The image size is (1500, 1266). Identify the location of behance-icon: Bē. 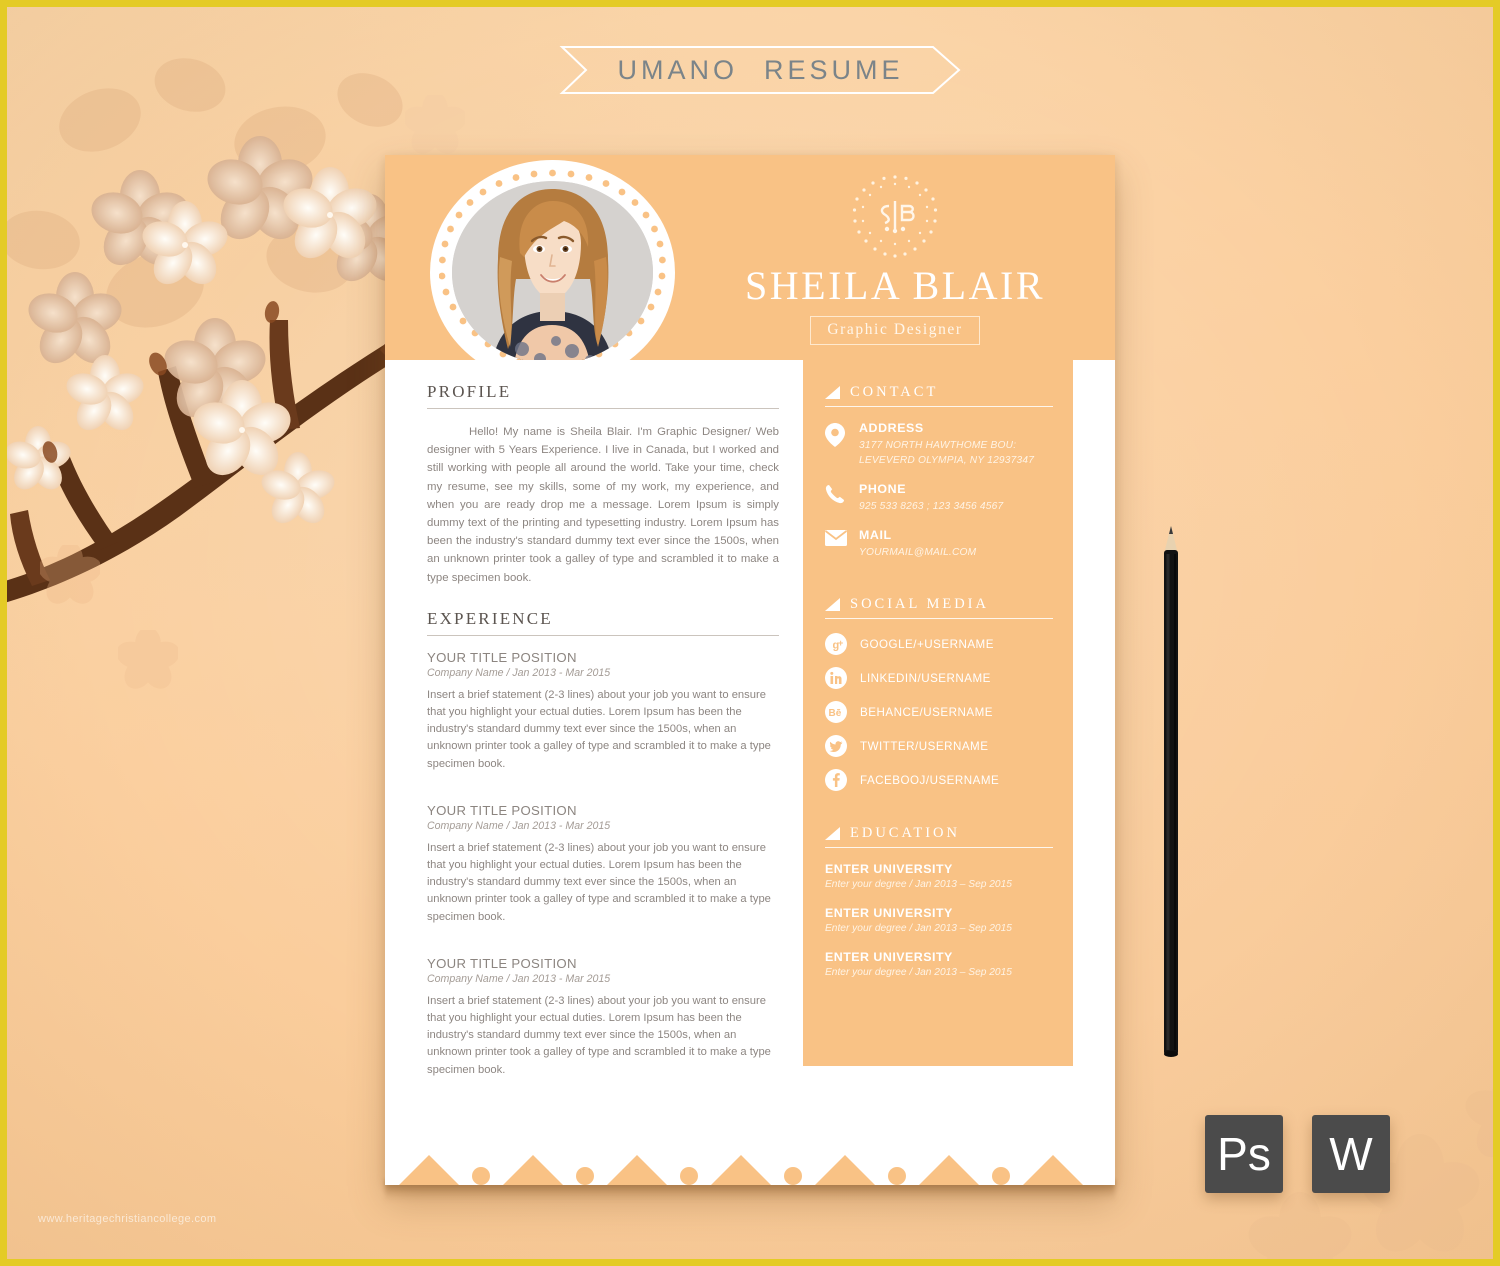
(836, 712).